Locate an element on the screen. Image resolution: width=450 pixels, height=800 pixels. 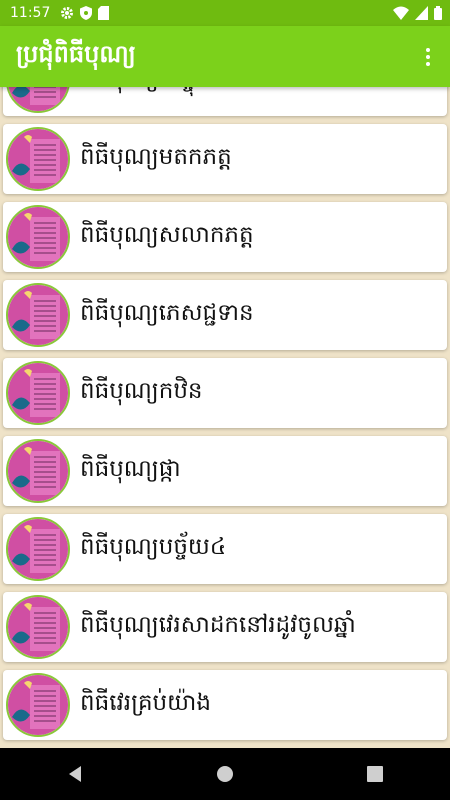
sd-card-icon is located at coordinates (104, 13).